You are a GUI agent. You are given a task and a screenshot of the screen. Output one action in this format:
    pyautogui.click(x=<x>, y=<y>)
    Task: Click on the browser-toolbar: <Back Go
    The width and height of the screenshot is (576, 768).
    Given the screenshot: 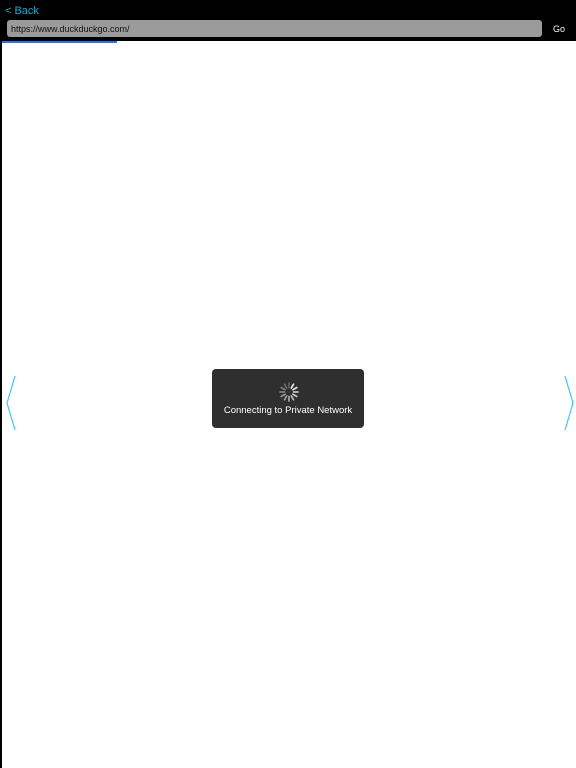 What is the action you would take?
    pyautogui.click(x=288, y=20)
    